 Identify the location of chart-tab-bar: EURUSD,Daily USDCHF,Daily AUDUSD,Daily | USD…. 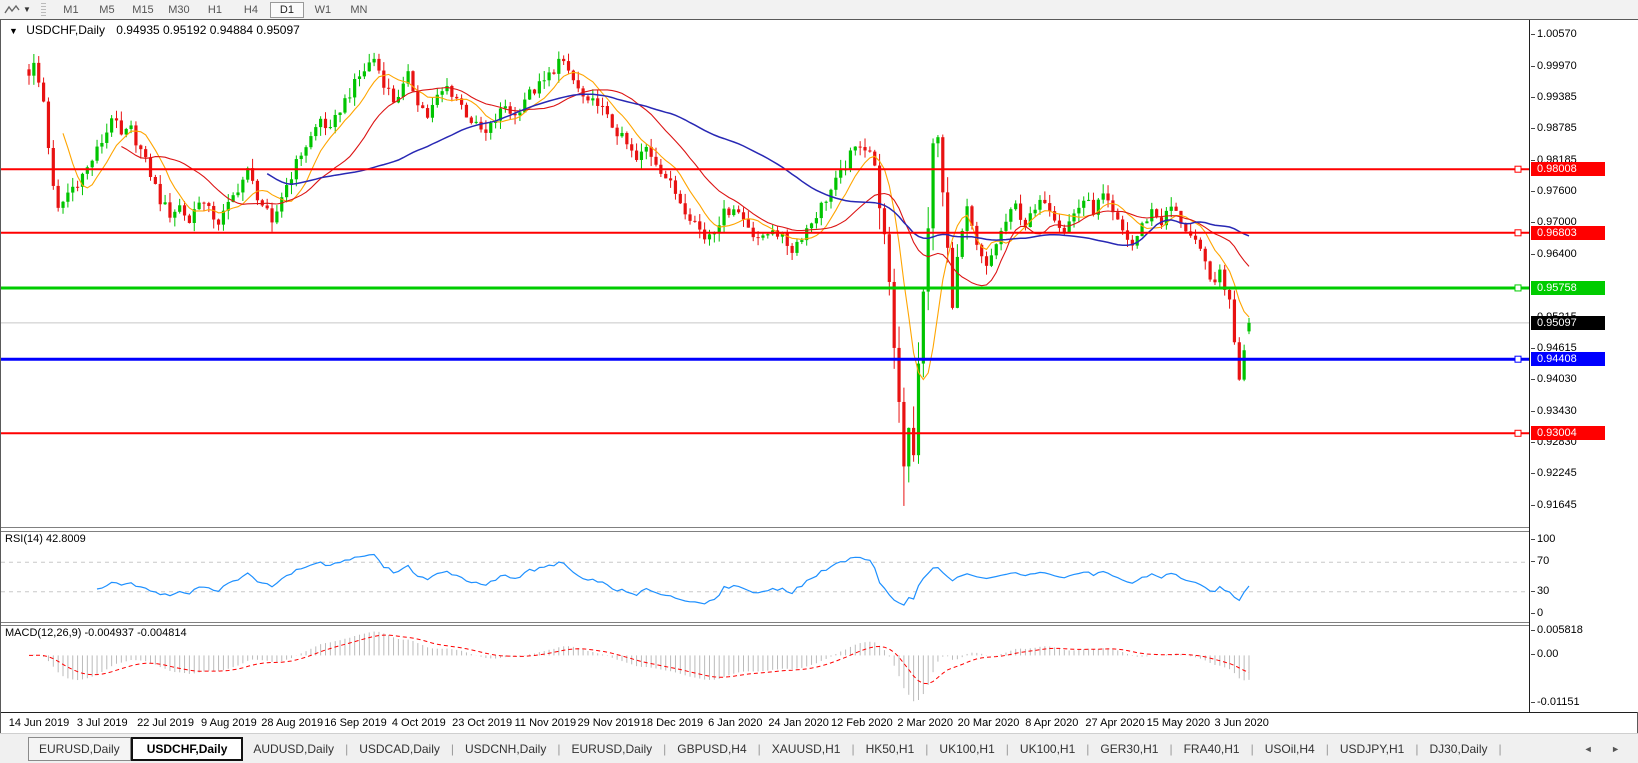
(819, 748).